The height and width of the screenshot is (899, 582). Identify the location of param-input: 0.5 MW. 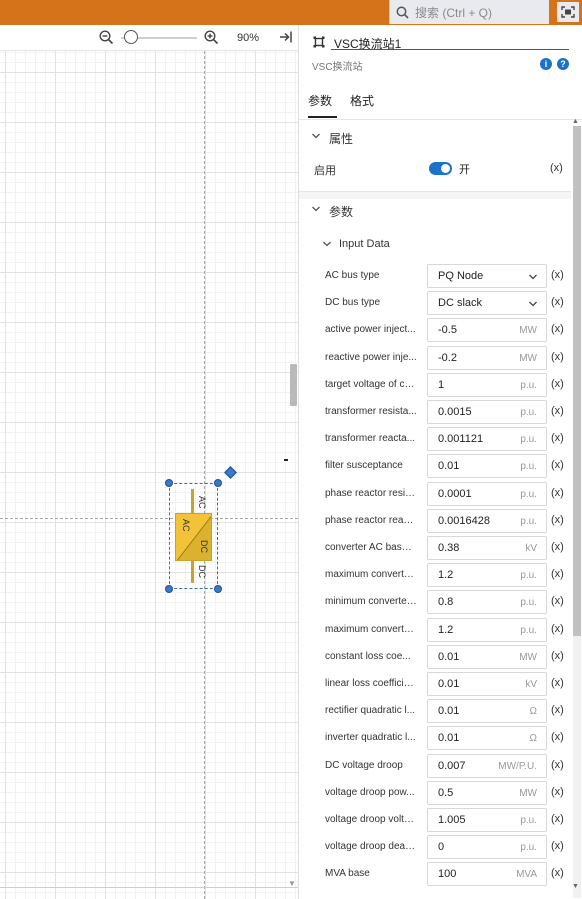
(487, 792).